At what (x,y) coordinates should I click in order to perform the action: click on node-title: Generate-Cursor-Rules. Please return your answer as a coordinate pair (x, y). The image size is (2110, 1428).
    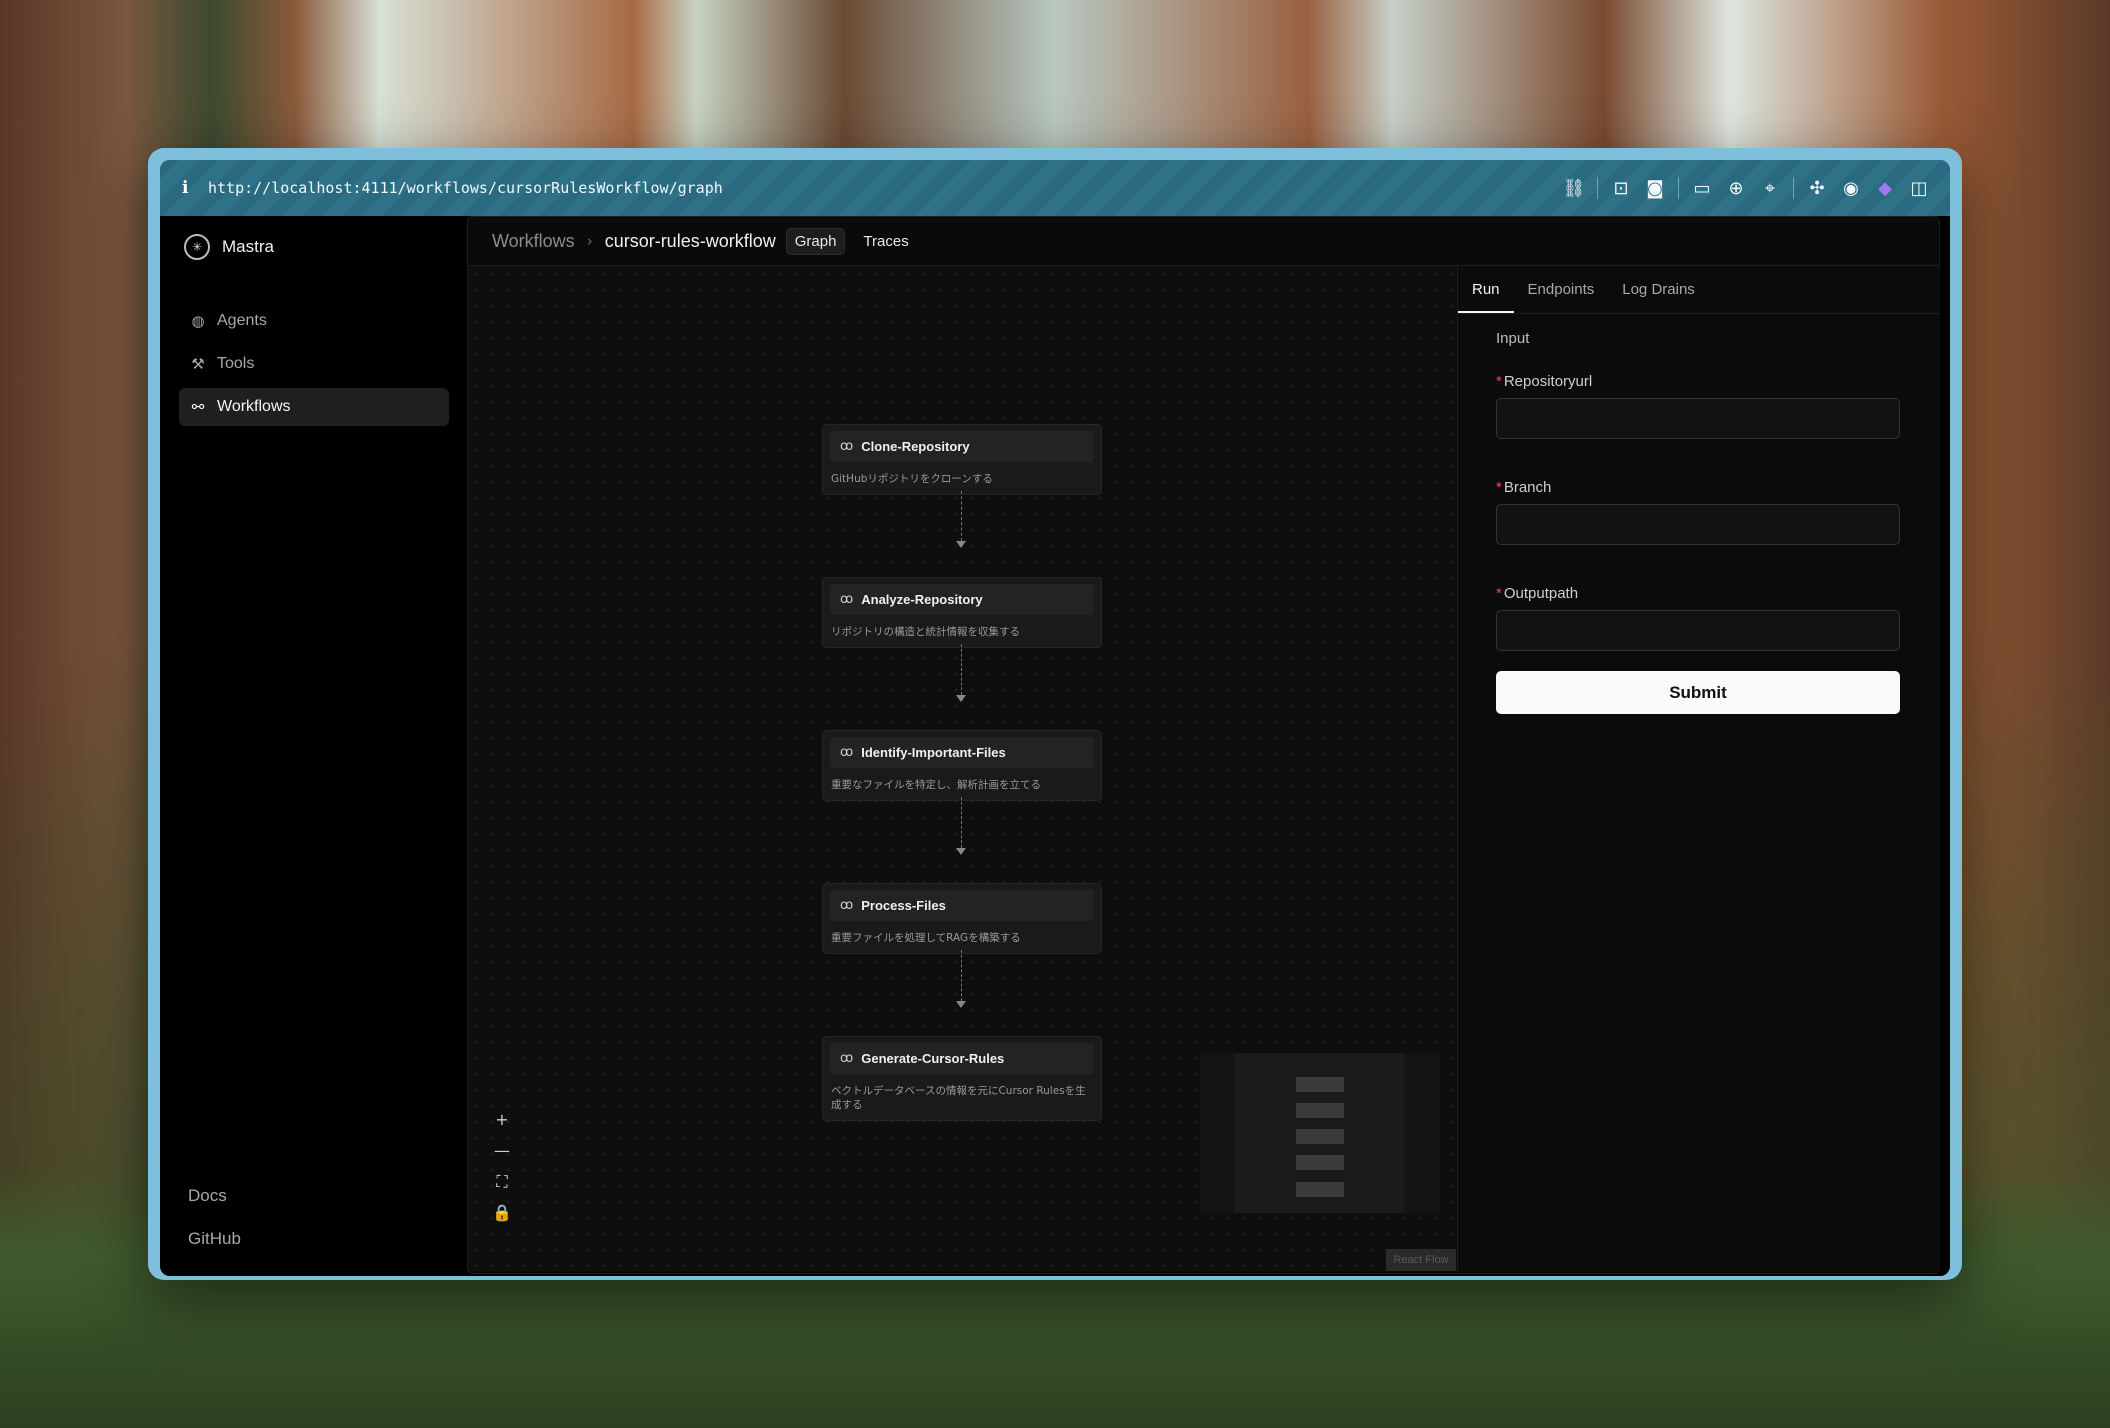
    Looking at the image, I should click on (933, 1058).